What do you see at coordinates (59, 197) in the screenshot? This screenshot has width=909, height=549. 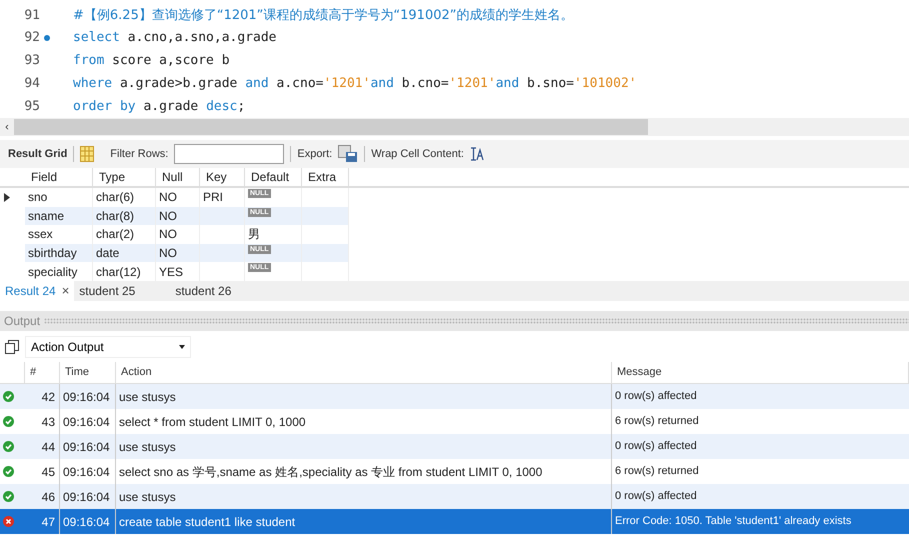 I see `grid-cell: sno` at bounding box center [59, 197].